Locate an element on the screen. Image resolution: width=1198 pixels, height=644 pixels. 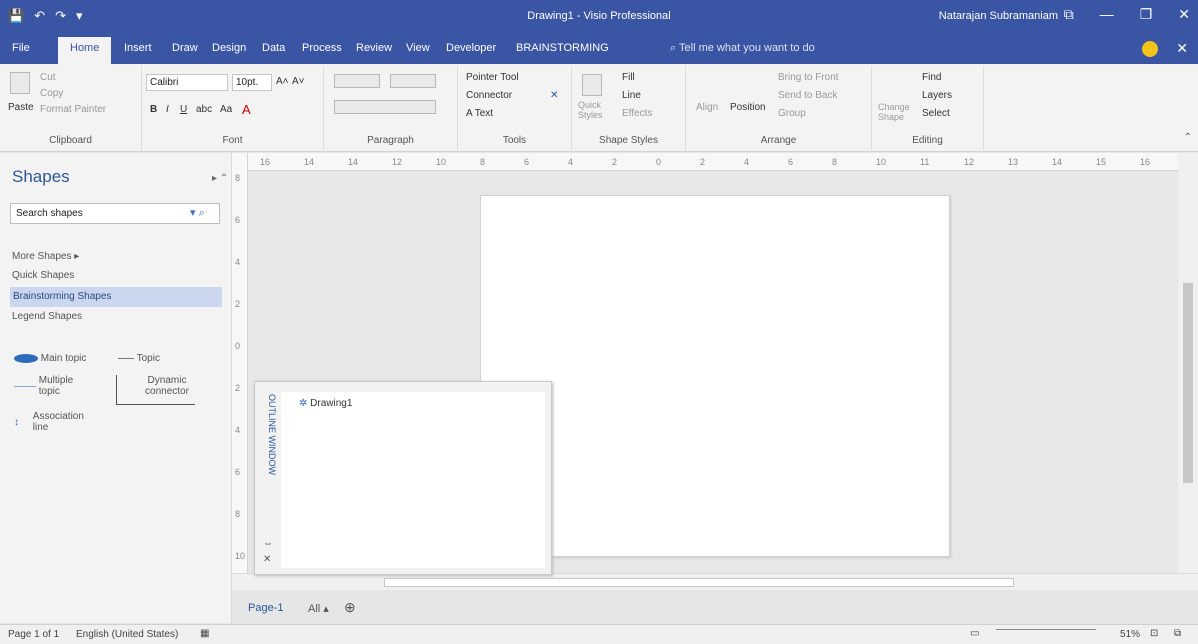
editing-group: Change Shape Find Layers Select Editing is located at coordinates (928, 108).